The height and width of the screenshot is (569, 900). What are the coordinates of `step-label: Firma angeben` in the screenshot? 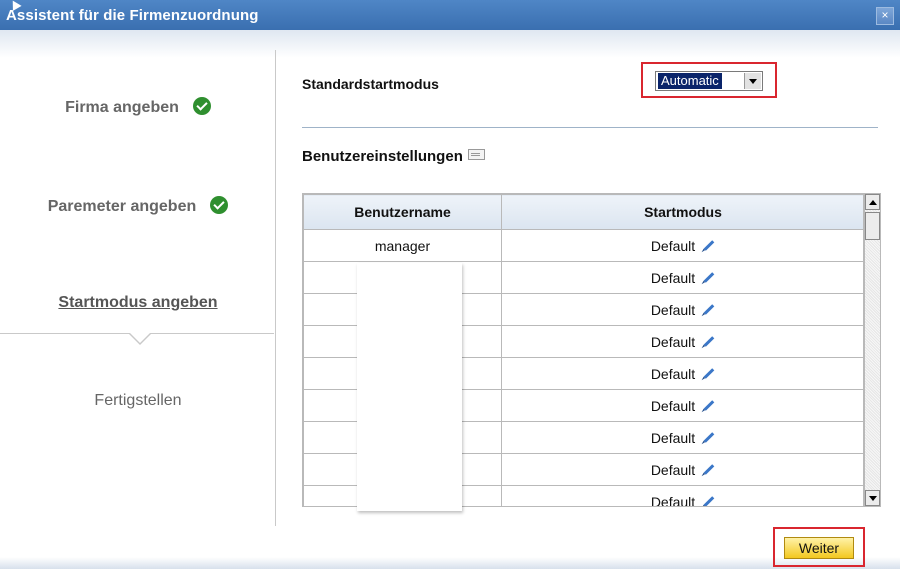 It's located at (122, 107).